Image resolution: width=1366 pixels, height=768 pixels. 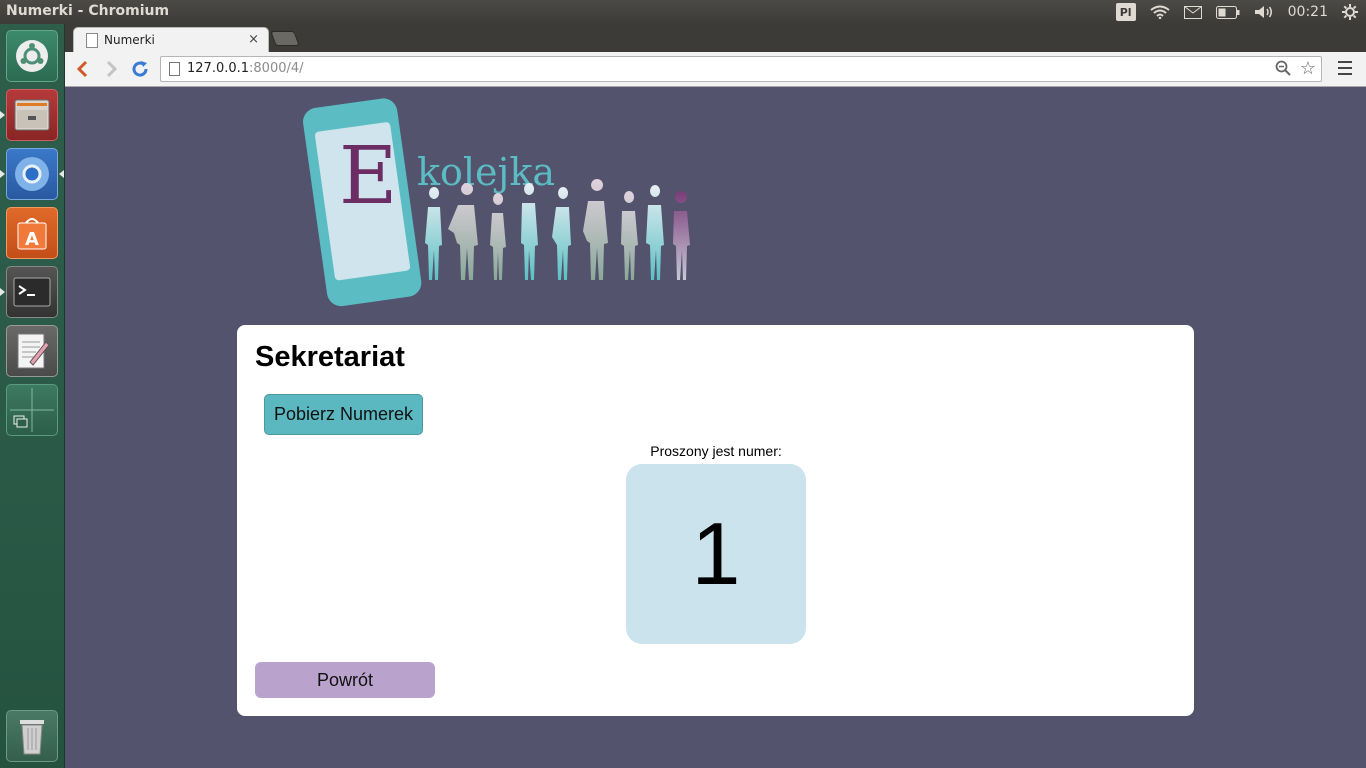 I want to click on files-running-indicator, so click(x=2, y=115).